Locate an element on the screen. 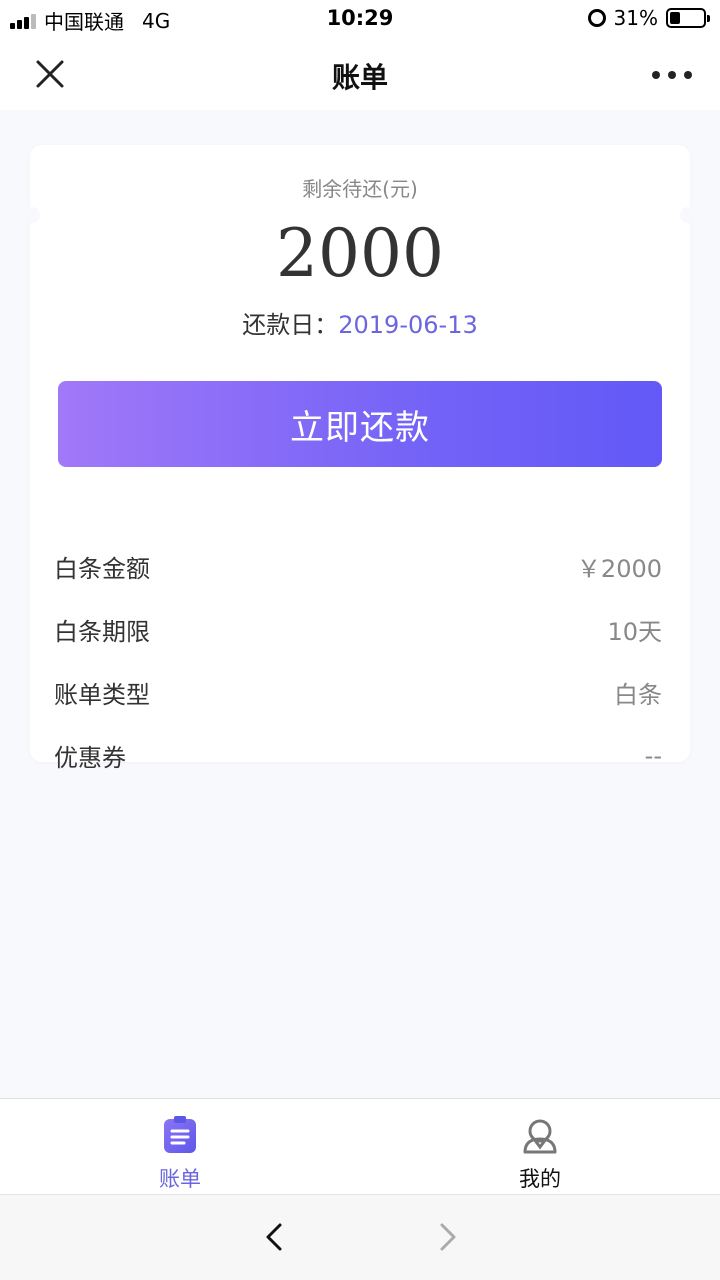  detail-row-type: 账单类型 白条 is located at coordinates (358, 692).